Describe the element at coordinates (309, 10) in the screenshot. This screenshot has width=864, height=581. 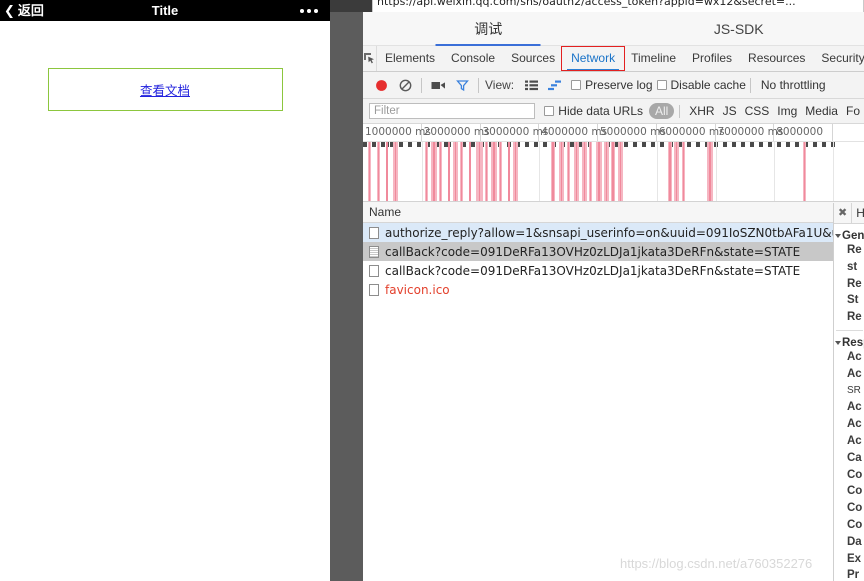
I see `more-dots-icon` at that location.